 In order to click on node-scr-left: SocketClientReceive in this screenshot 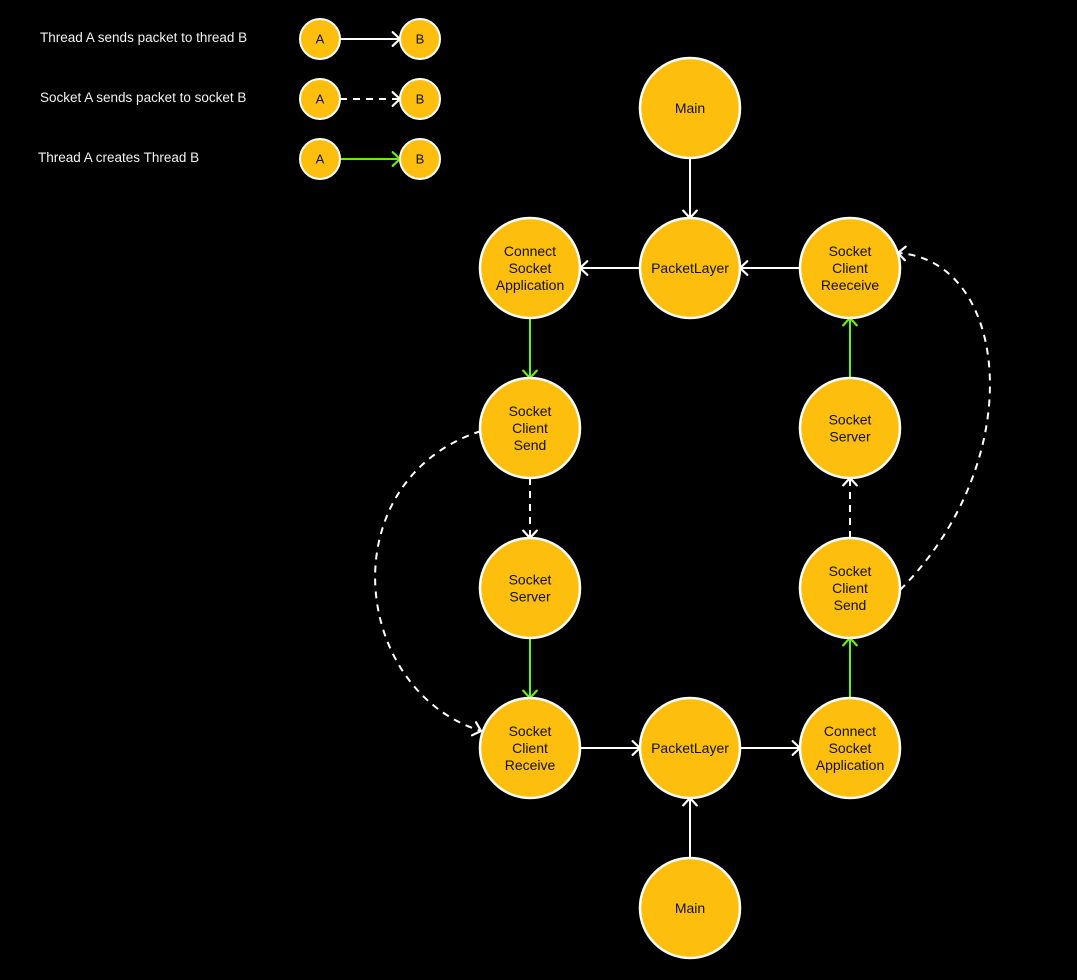, I will do `click(530, 748)`.